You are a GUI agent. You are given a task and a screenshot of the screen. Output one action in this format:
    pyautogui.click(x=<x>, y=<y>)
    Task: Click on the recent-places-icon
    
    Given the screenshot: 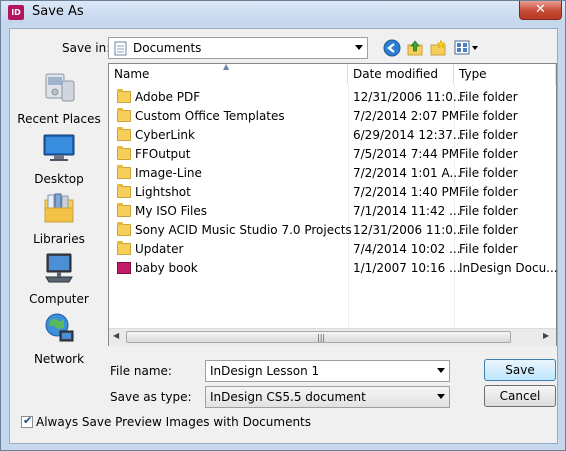 What is the action you would take?
    pyautogui.click(x=60, y=87)
    